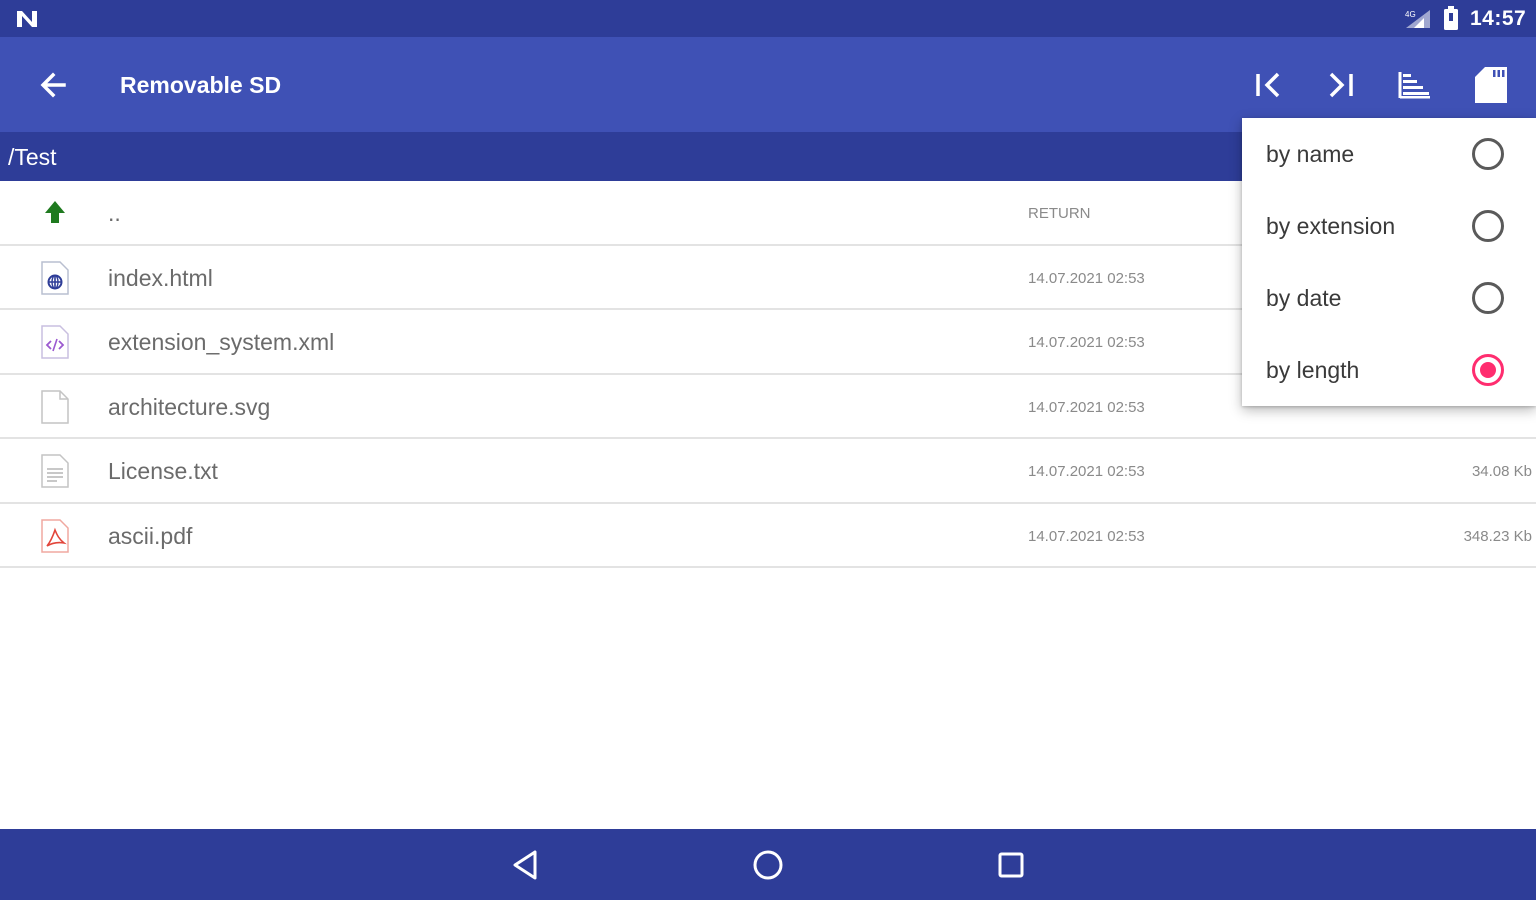 Image resolution: width=1536 pixels, height=900 pixels. What do you see at coordinates (1389, 298) in the screenshot?
I see `sort-option-date: by date` at bounding box center [1389, 298].